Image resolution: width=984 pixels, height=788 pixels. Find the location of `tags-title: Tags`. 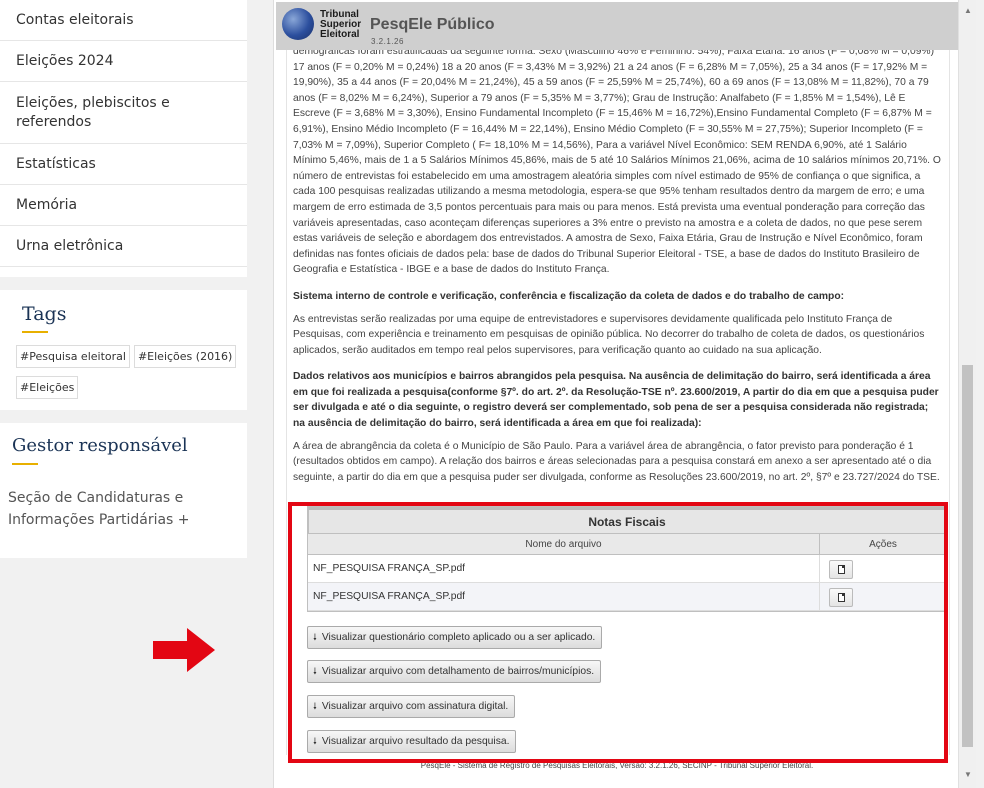

tags-title: Tags is located at coordinates (44, 314).